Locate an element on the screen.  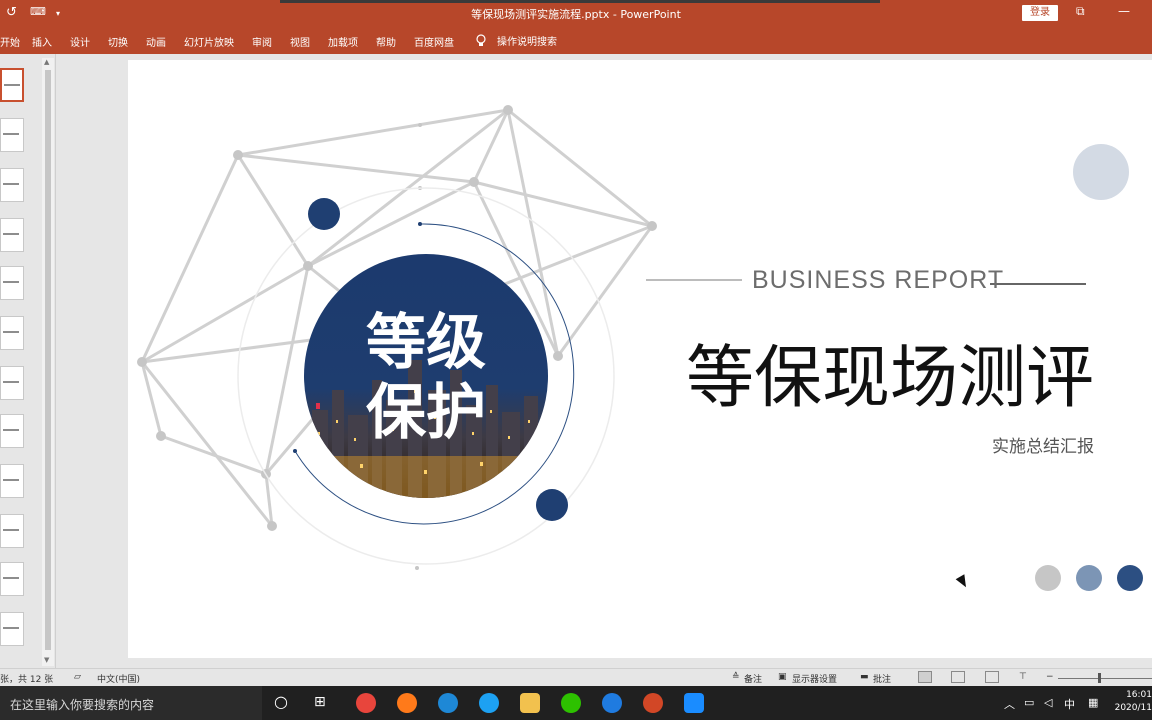
firefox-icon is located at coordinates (407, 703).